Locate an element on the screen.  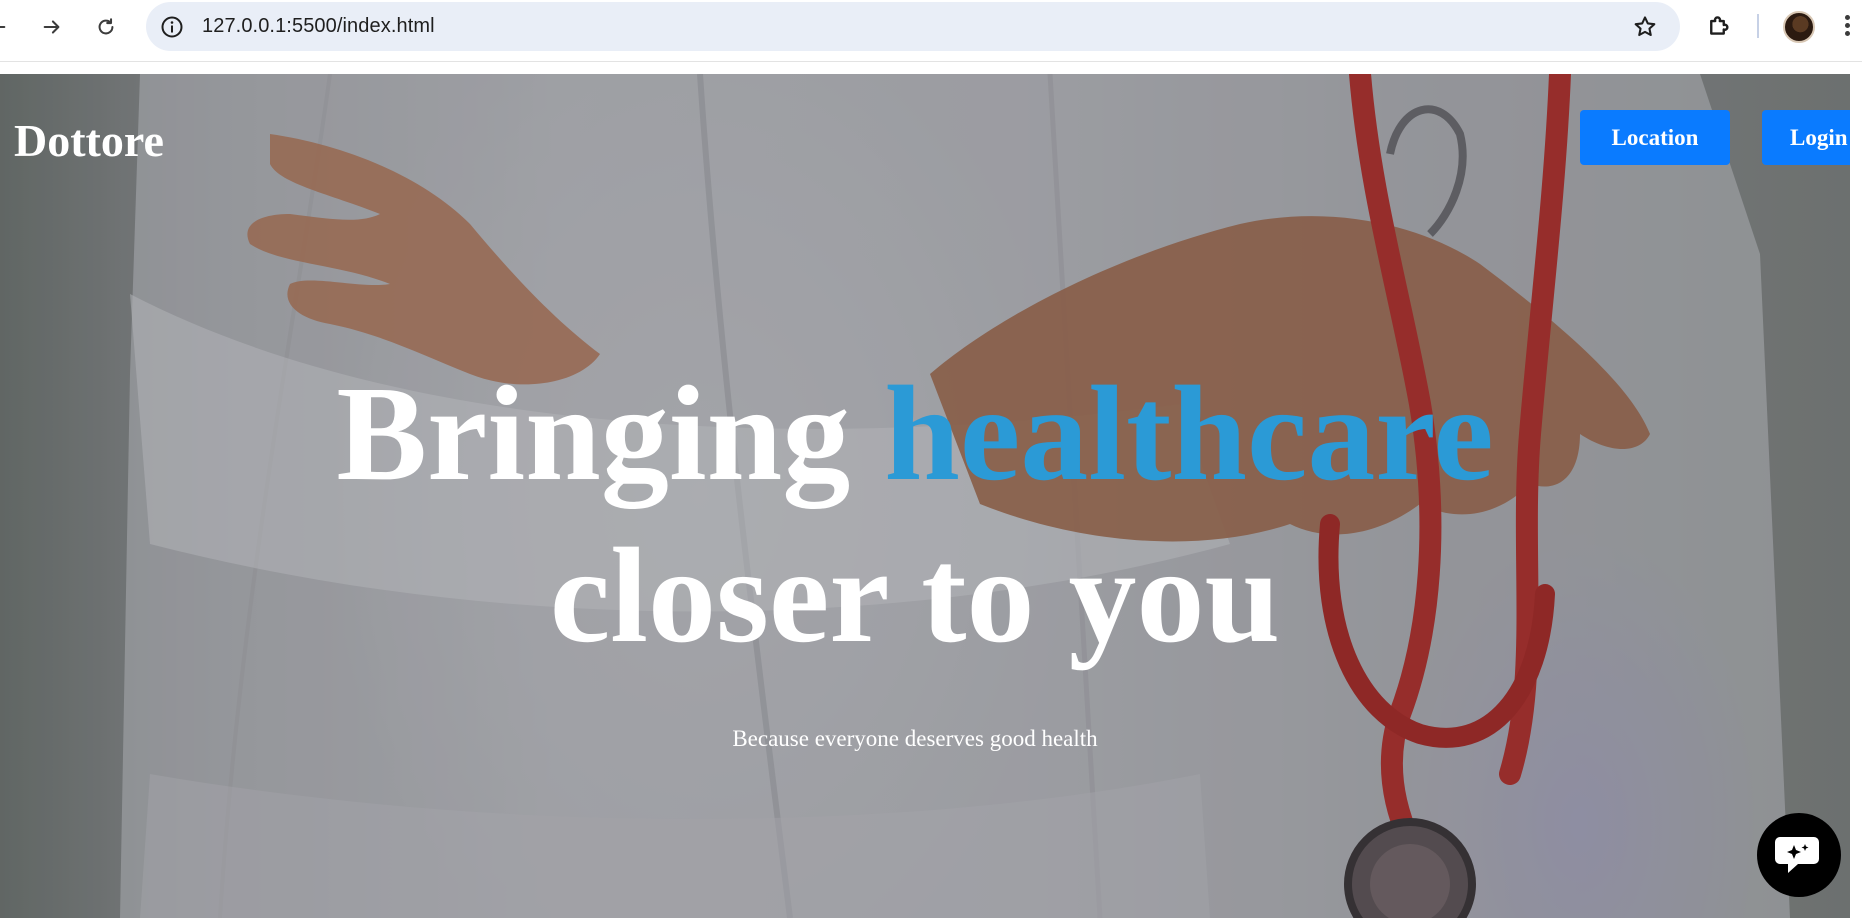
forward-button is located at coordinates (52, 27).